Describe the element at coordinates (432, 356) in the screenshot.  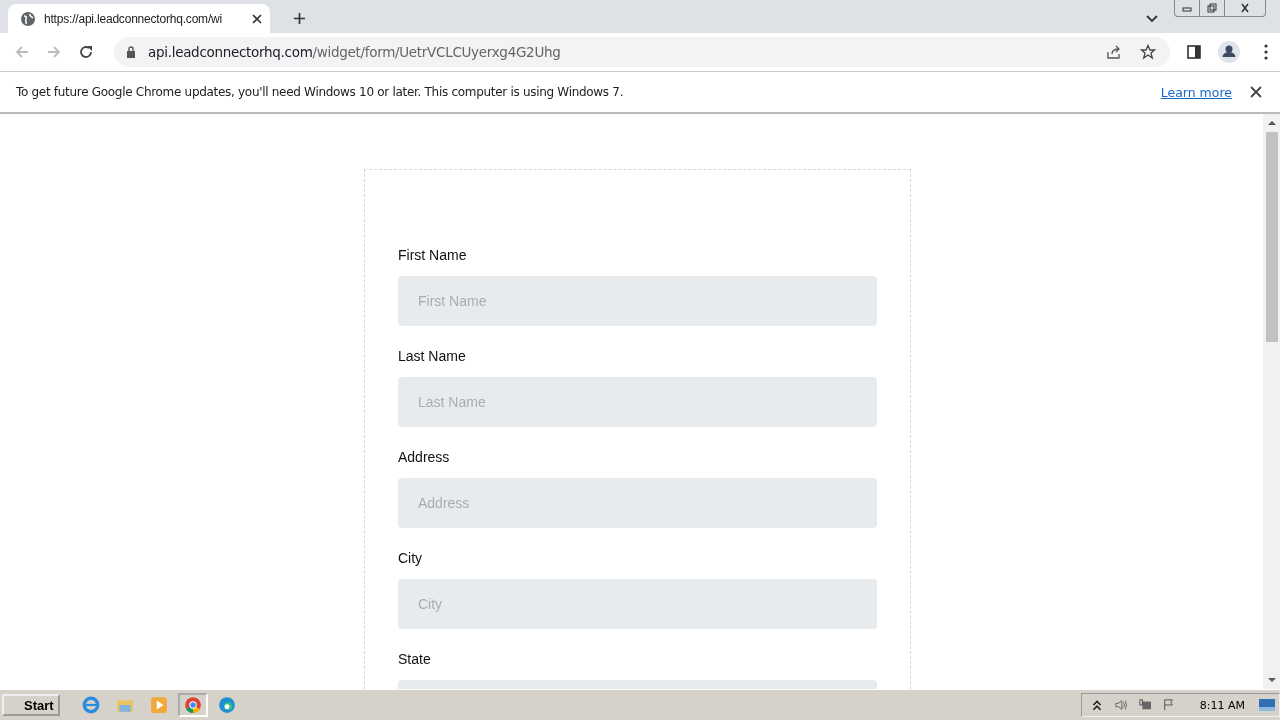
I see `field-label: Last Name` at that location.